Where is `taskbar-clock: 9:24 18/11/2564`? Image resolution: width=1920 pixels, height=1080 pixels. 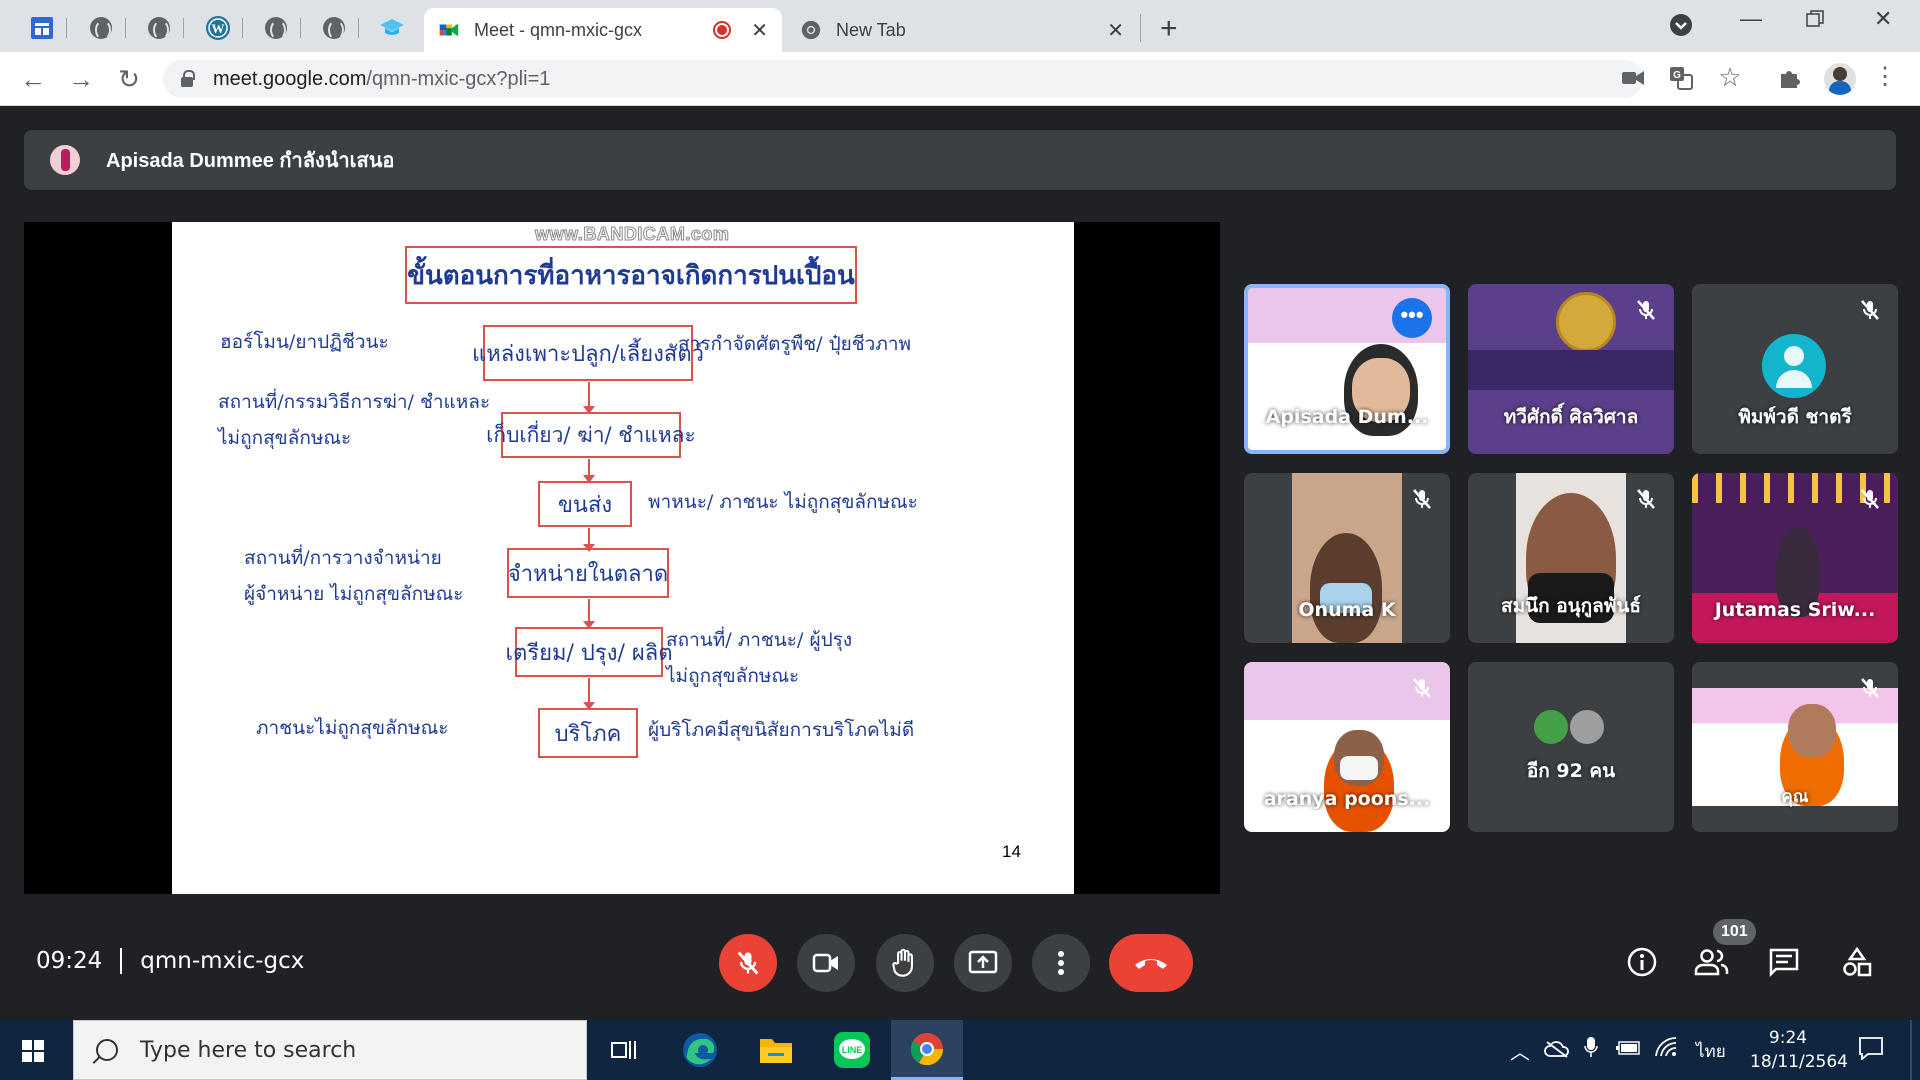 taskbar-clock: 9:24 18/11/2564 is located at coordinates (1799, 1050).